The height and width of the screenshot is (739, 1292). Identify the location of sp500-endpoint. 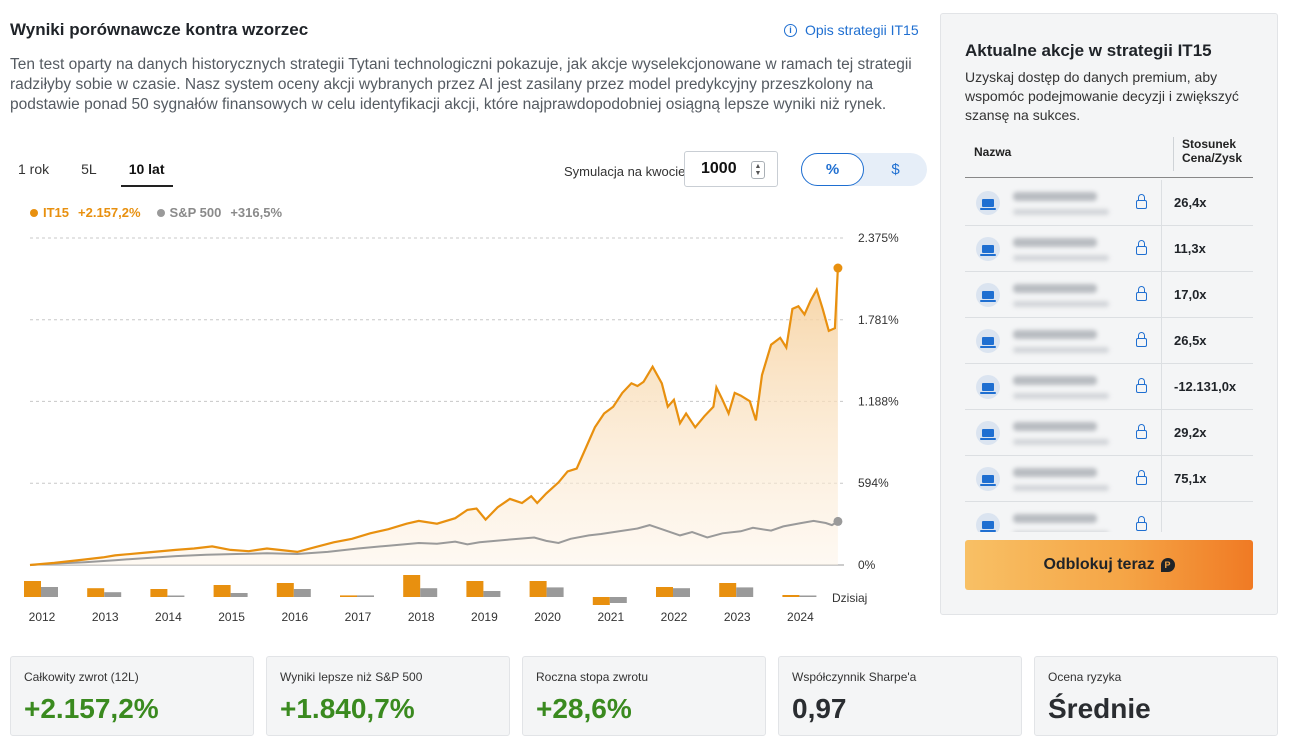
(838, 521).